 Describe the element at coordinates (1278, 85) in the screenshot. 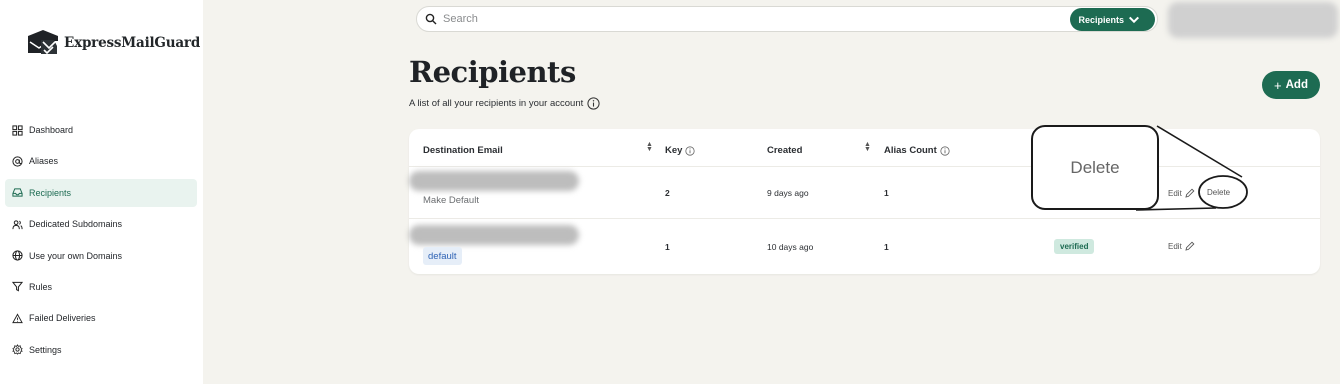

I see `plus-icon: +` at that location.